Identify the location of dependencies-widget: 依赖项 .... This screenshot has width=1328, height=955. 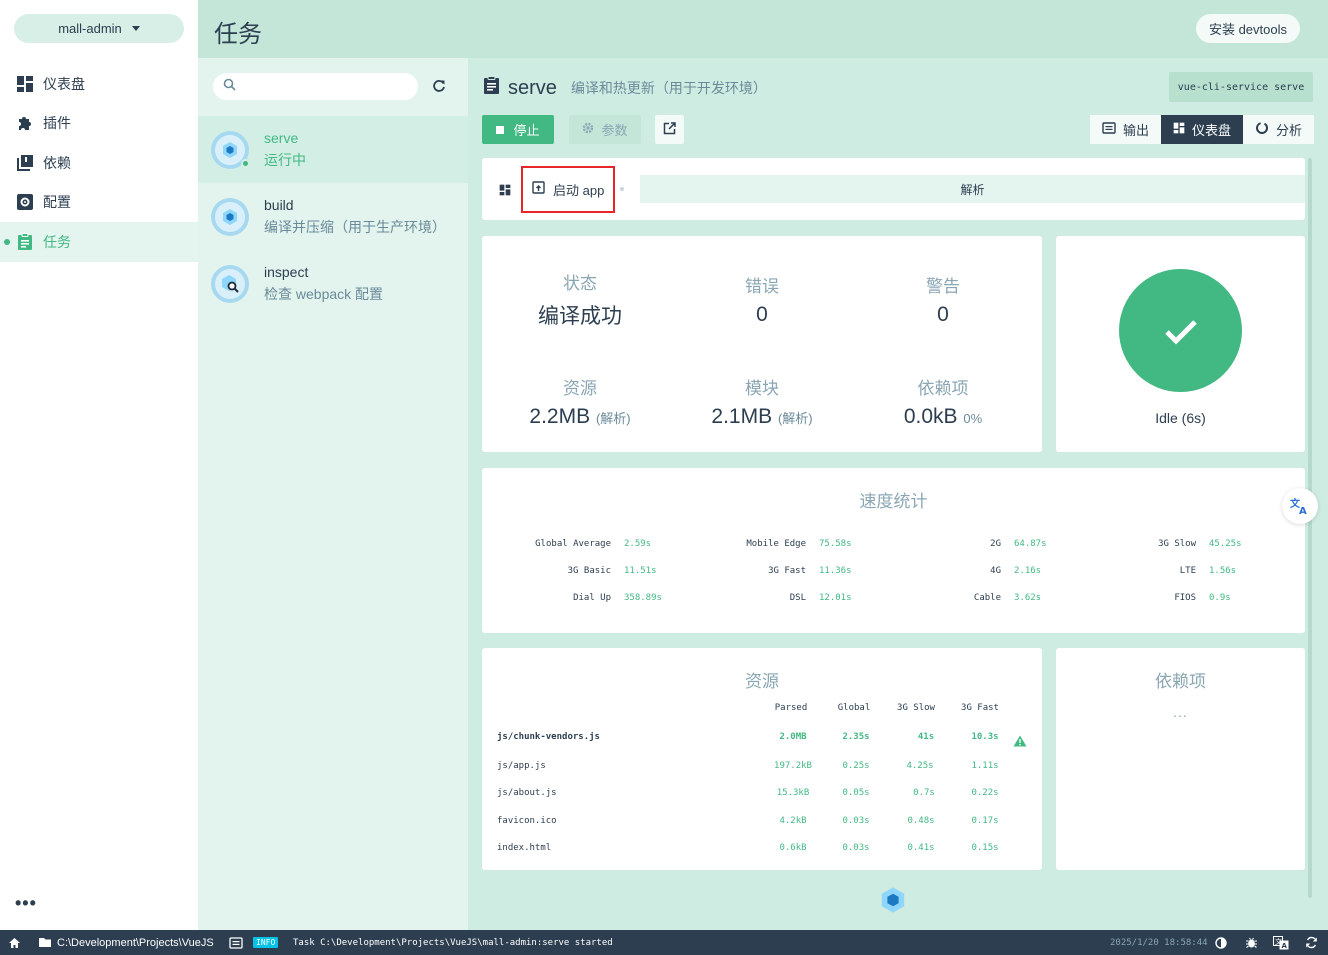
(1180, 759).